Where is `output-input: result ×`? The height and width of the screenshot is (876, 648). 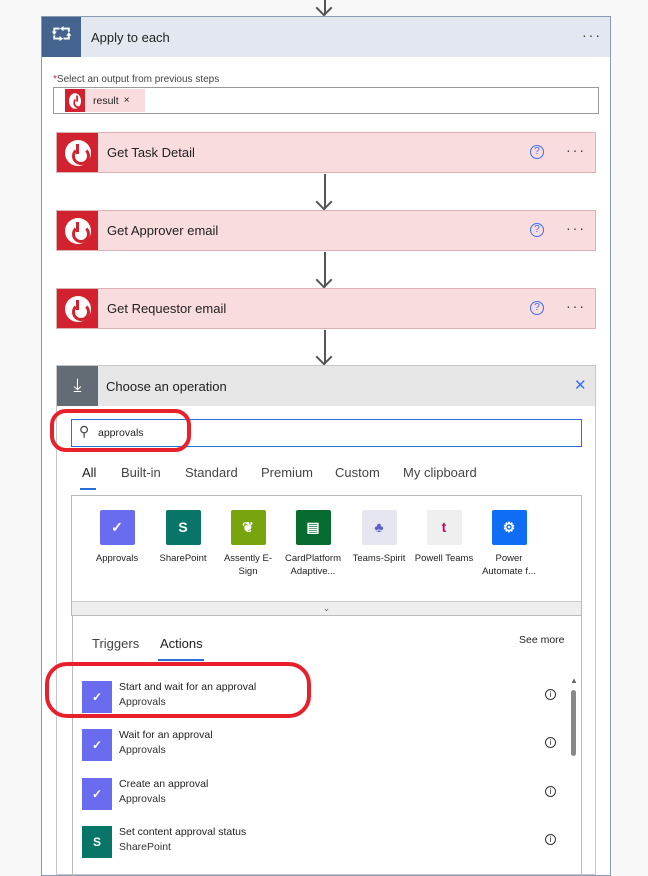
output-input: result × is located at coordinates (326, 100).